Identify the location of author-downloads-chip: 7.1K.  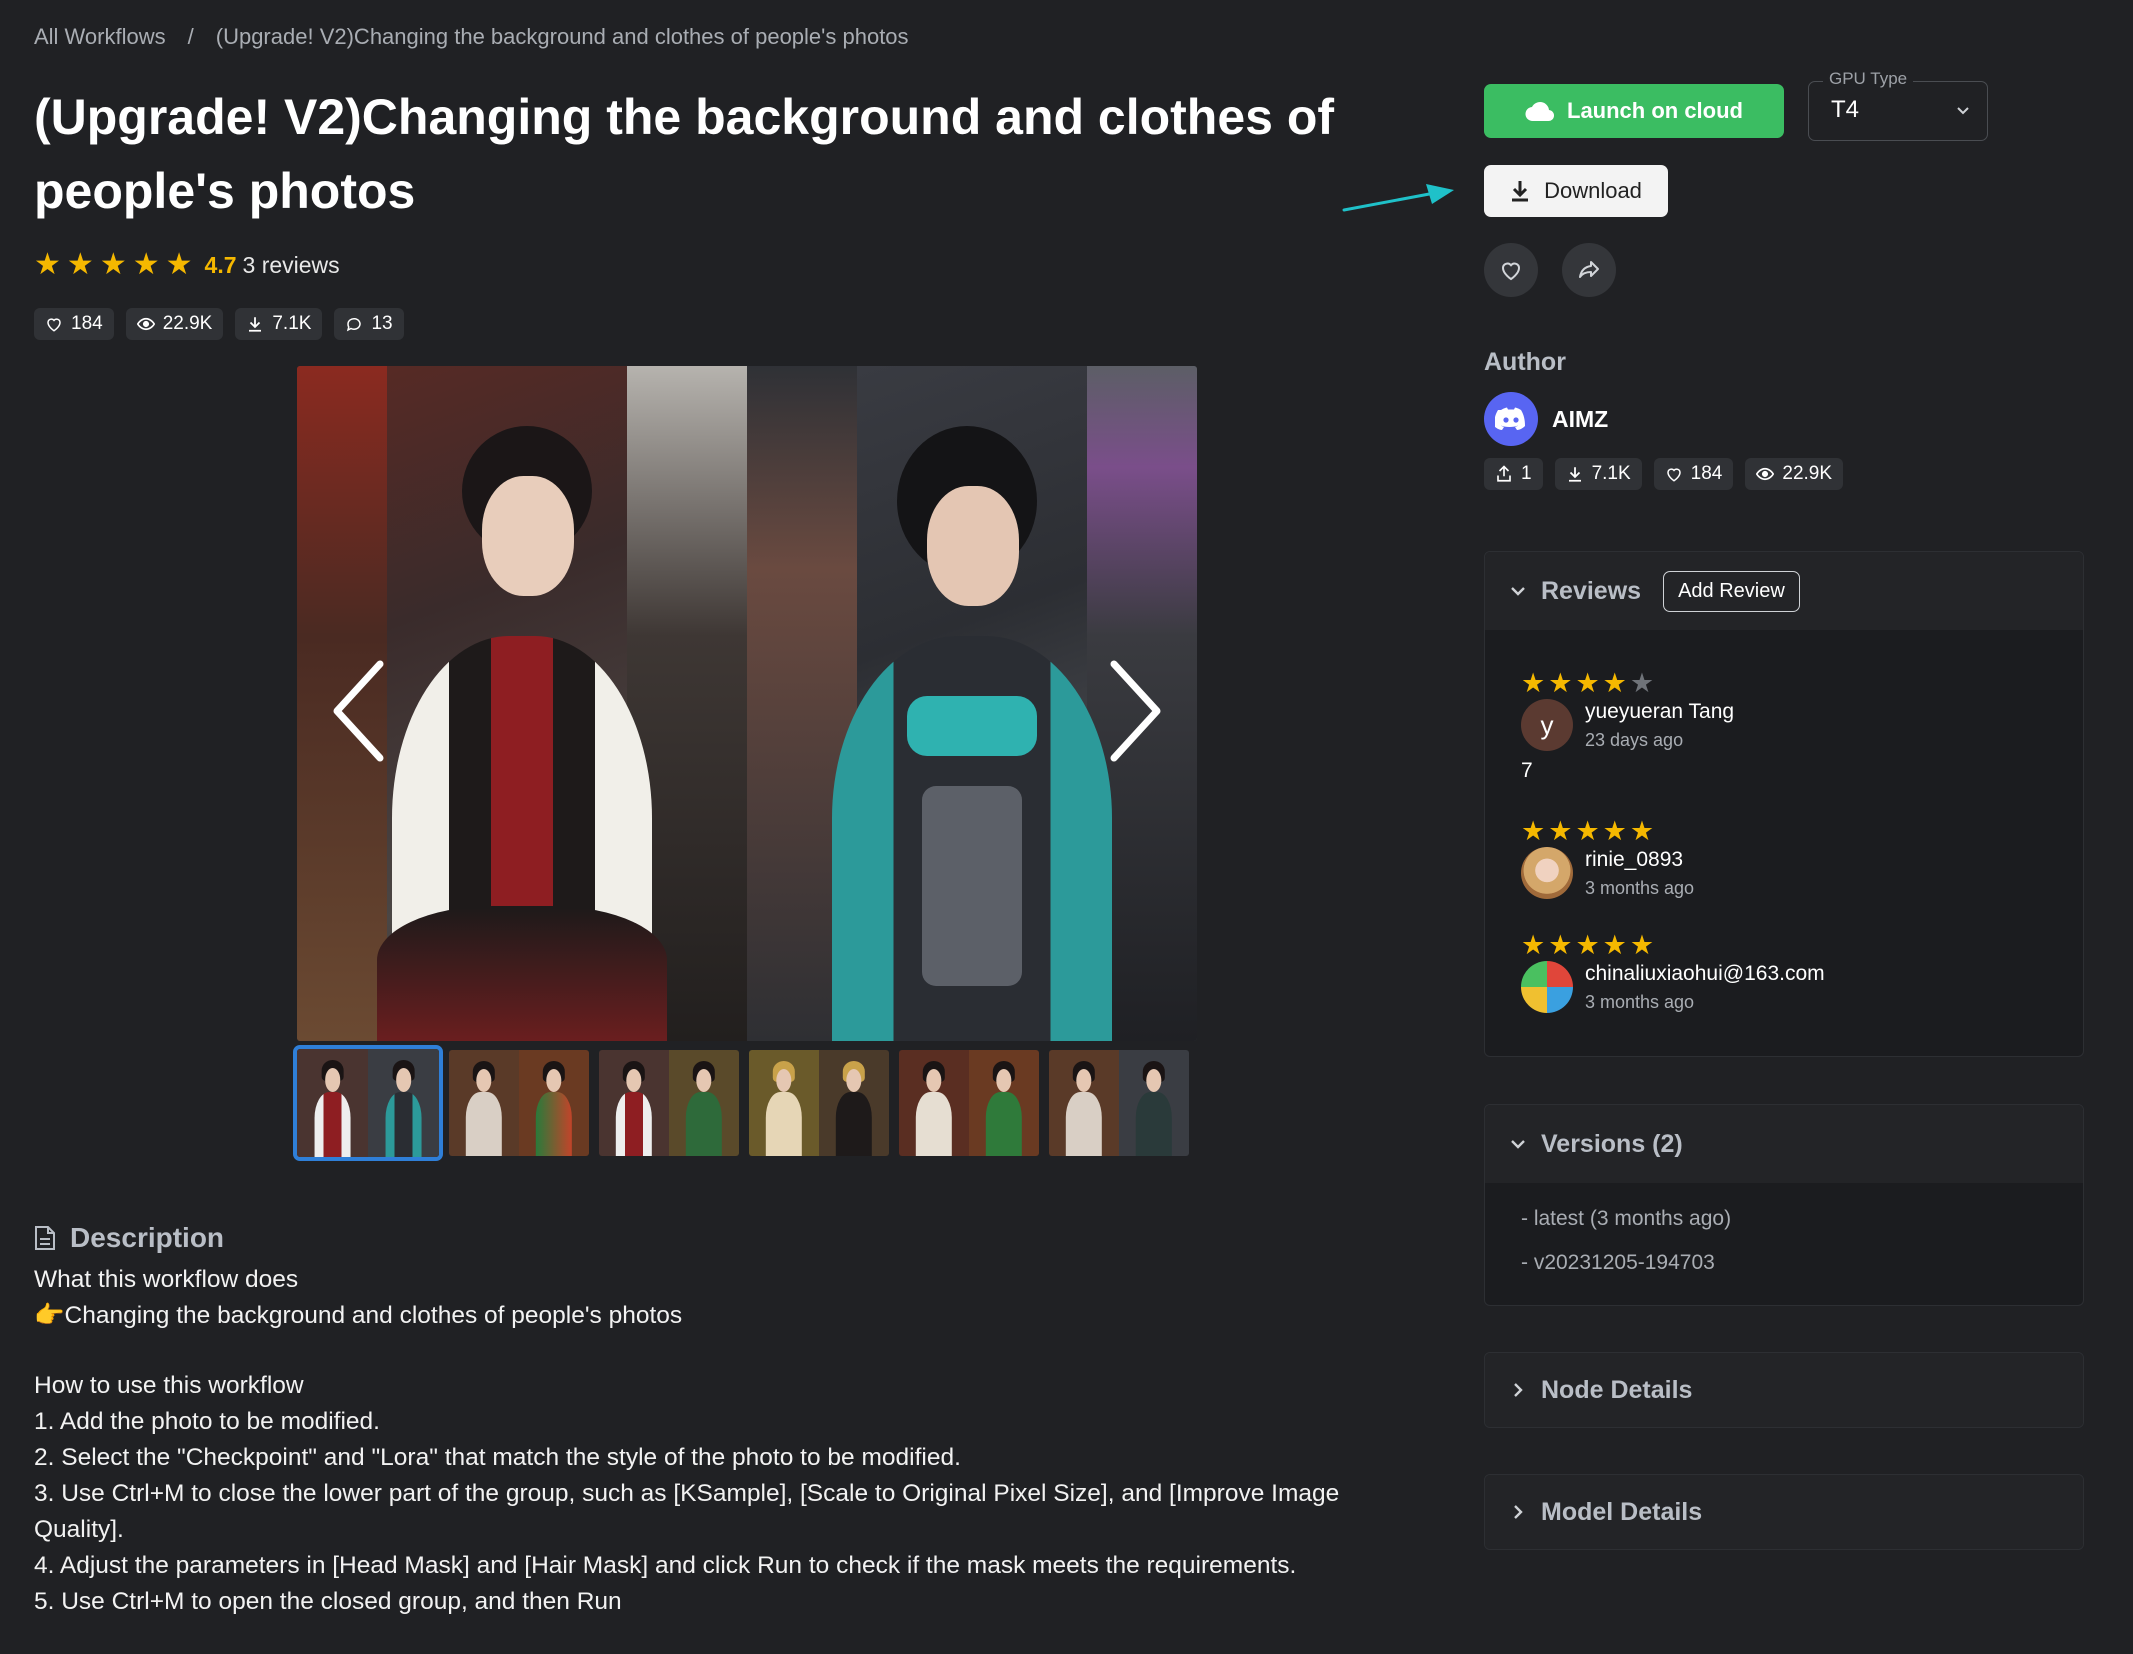
(1598, 474).